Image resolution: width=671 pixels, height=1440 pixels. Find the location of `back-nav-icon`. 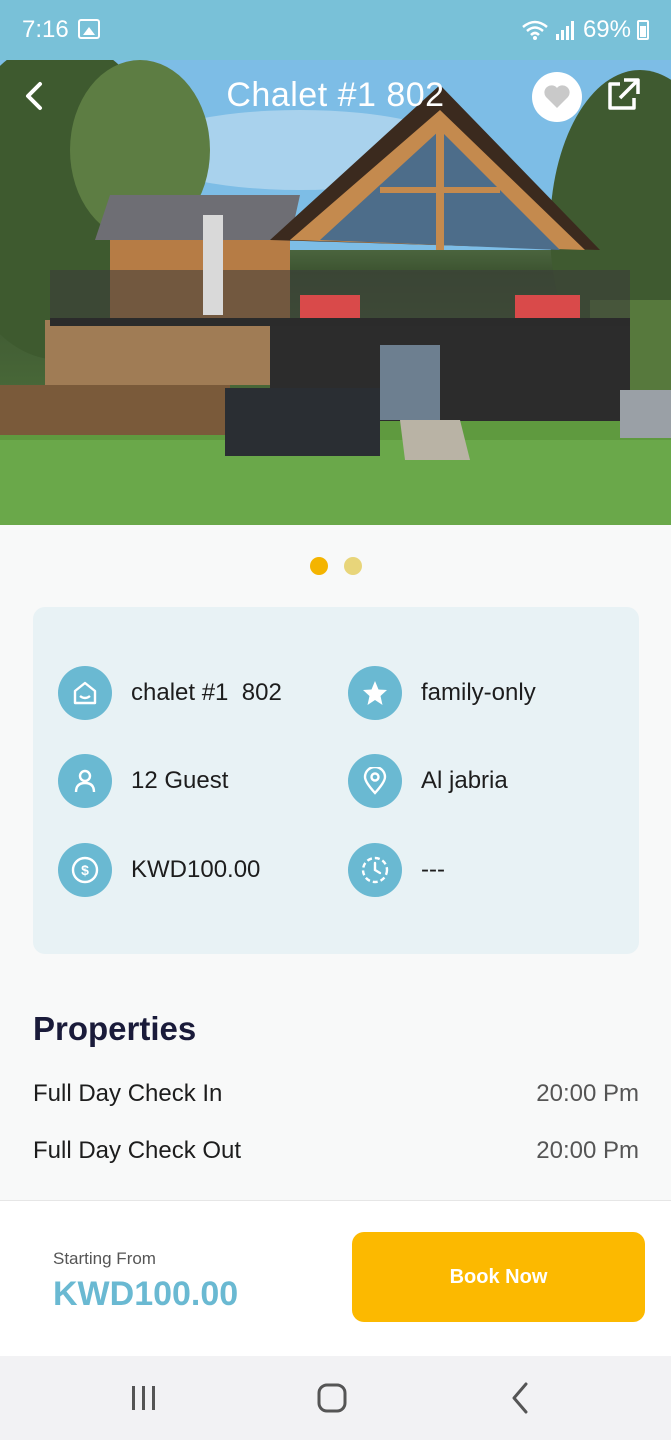

back-nav-icon is located at coordinates (521, 1398).